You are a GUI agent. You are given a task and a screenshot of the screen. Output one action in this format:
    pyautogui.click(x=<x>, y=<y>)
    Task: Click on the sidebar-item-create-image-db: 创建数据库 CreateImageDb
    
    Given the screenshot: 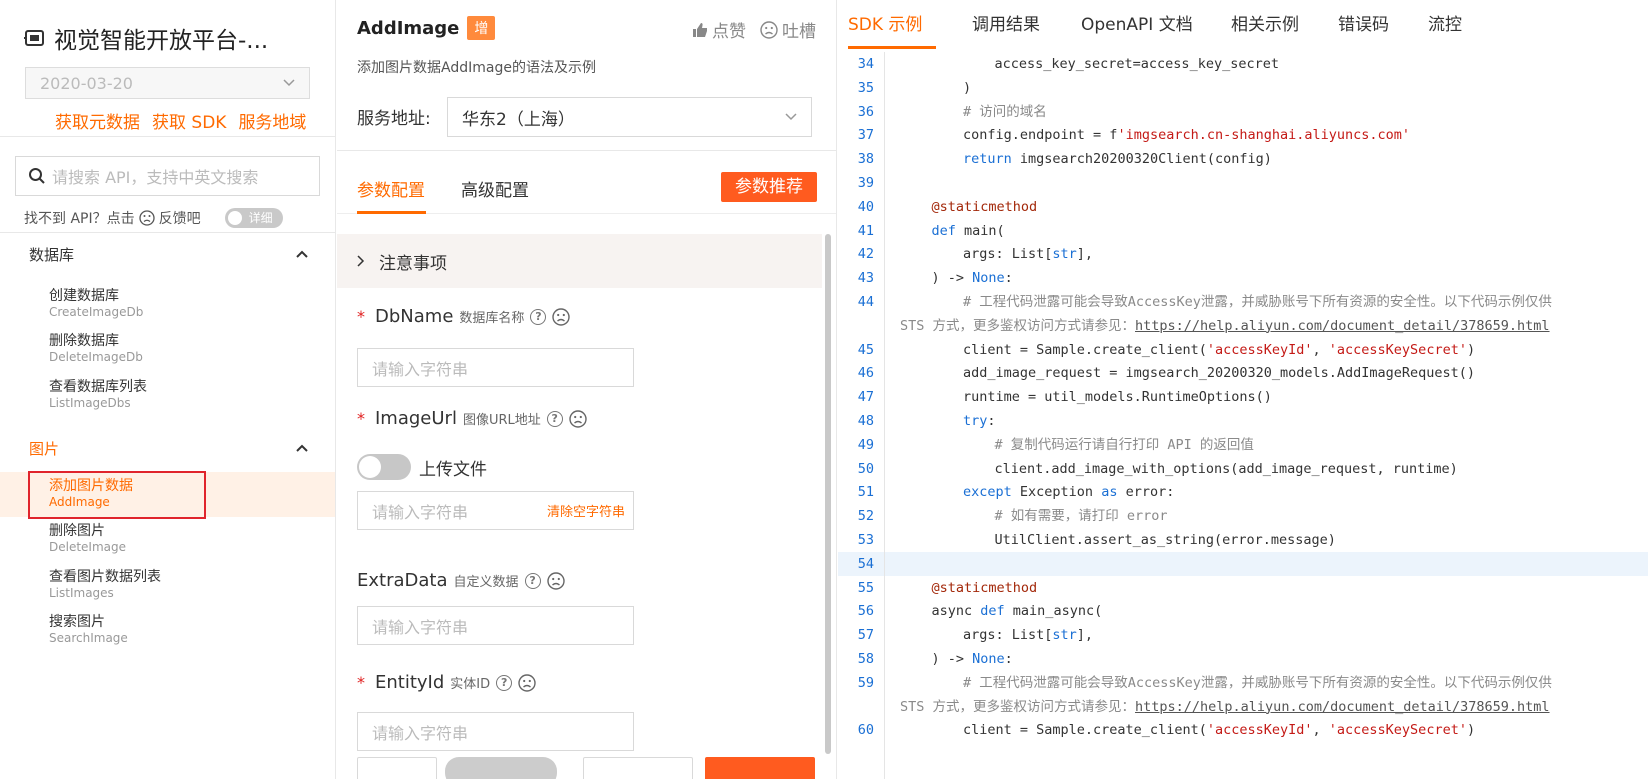 What is the action you would take?
    pyautogui.click(x=167, y=304)
    